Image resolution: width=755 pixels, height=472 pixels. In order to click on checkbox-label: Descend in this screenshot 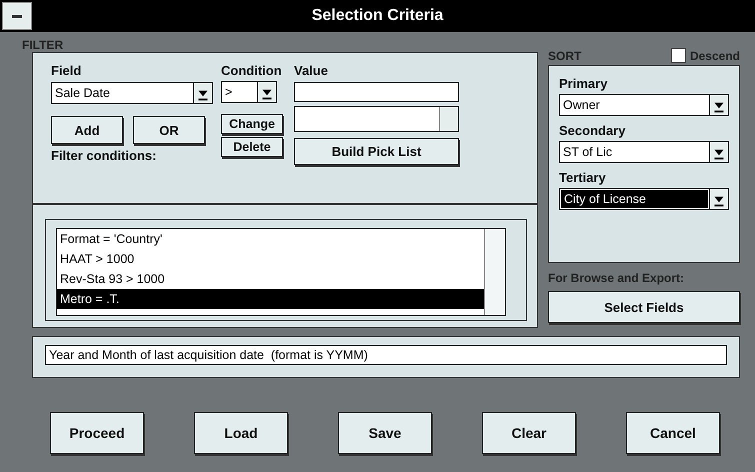, I will do `click(715, 55)`.